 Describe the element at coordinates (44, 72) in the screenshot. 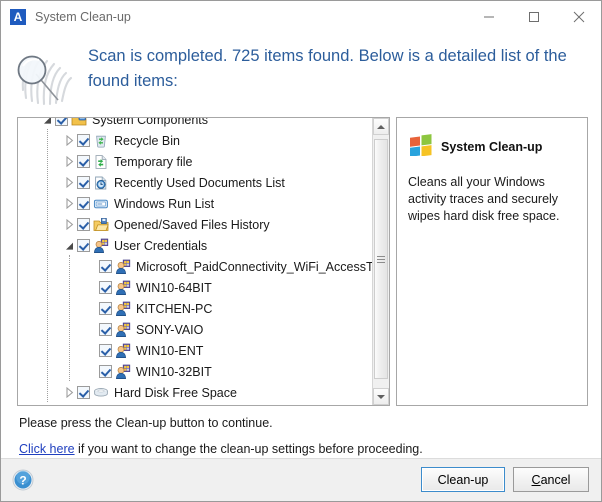

I see `fingerprint-magnifier-icon` at that location.